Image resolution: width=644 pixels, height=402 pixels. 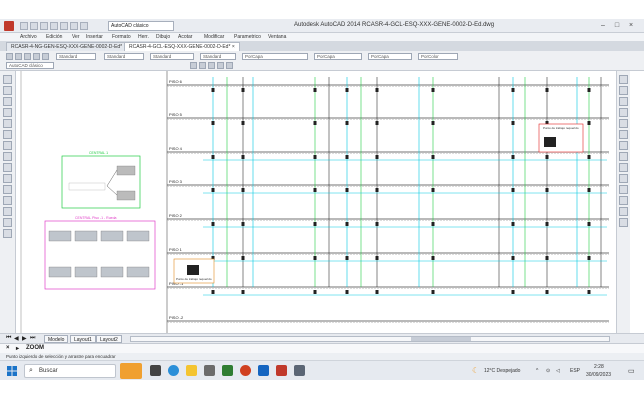 I want to click on menu-view: Ver, so click(x=76, y=37).